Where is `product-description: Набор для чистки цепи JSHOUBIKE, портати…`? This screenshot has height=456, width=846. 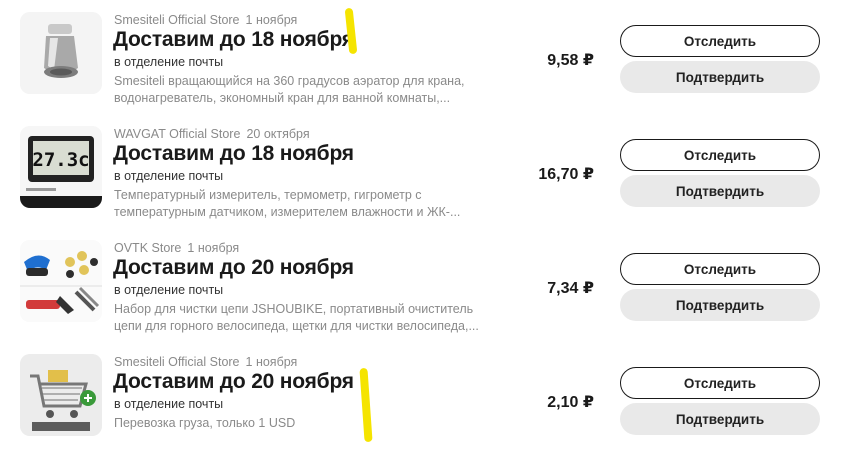
product-description: Набор для чистки цепи JSHOUBIKE, портати… is located at coordinates (299, 318).